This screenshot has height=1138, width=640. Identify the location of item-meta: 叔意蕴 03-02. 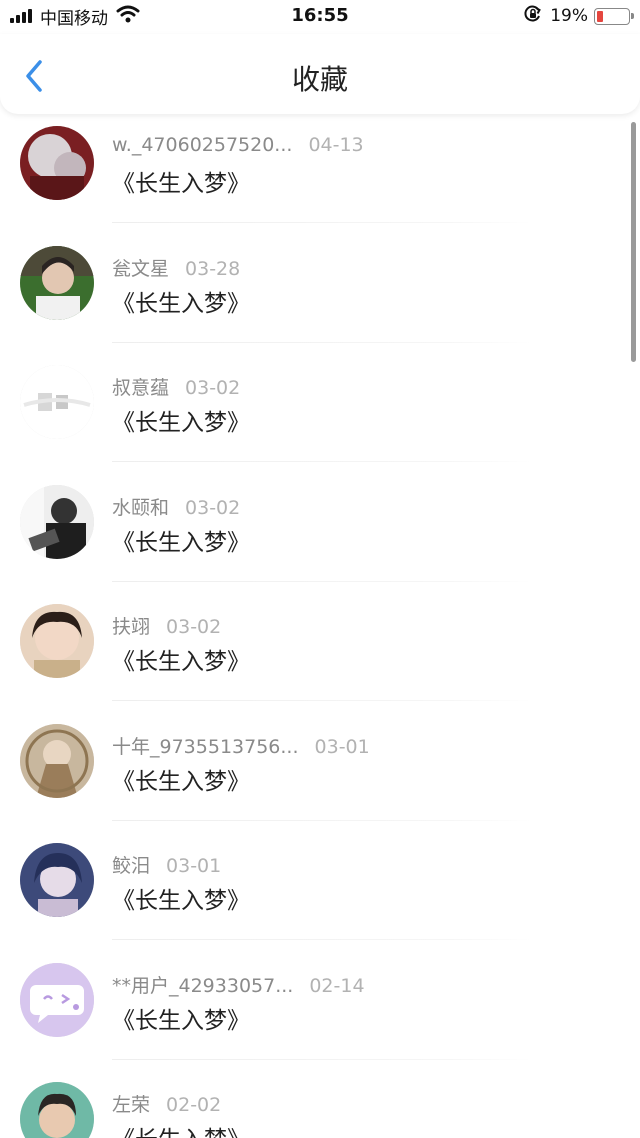
(176, 386).